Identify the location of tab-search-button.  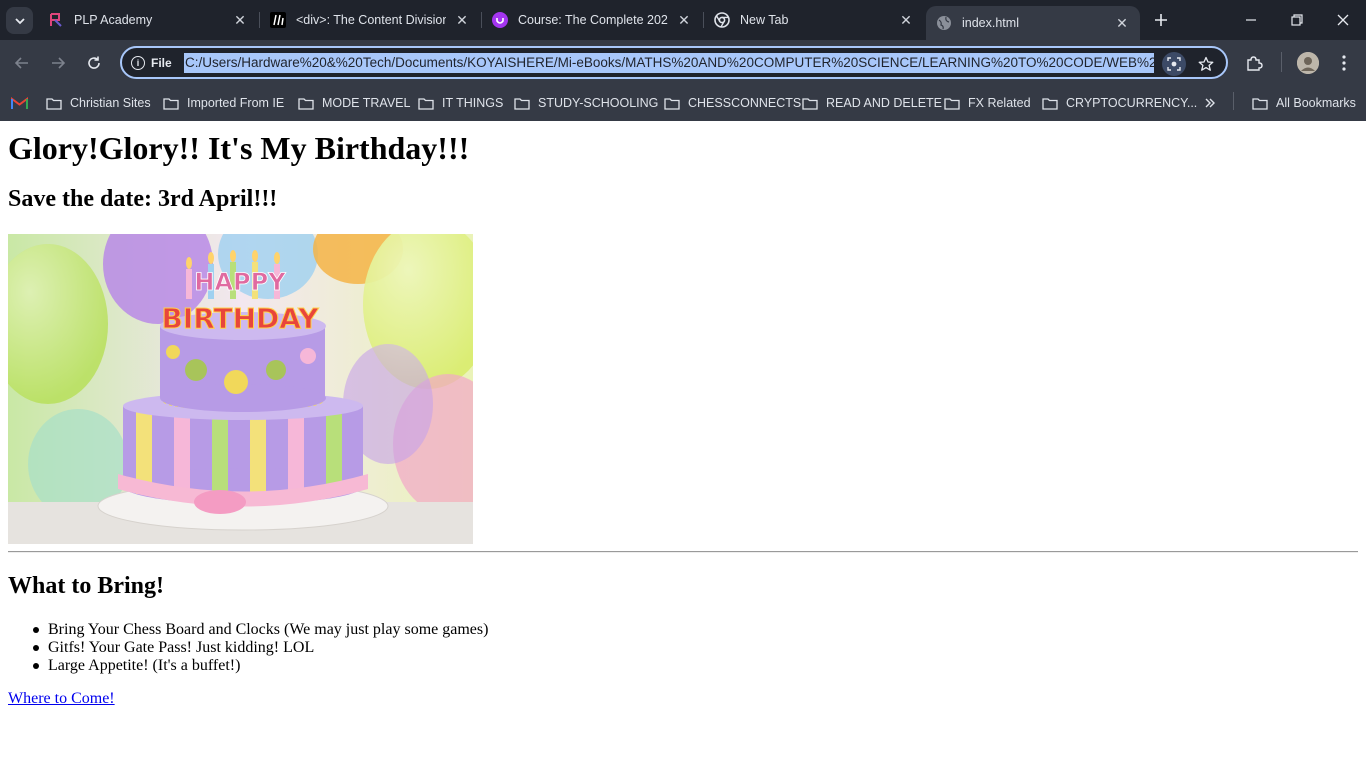
(19, 20).